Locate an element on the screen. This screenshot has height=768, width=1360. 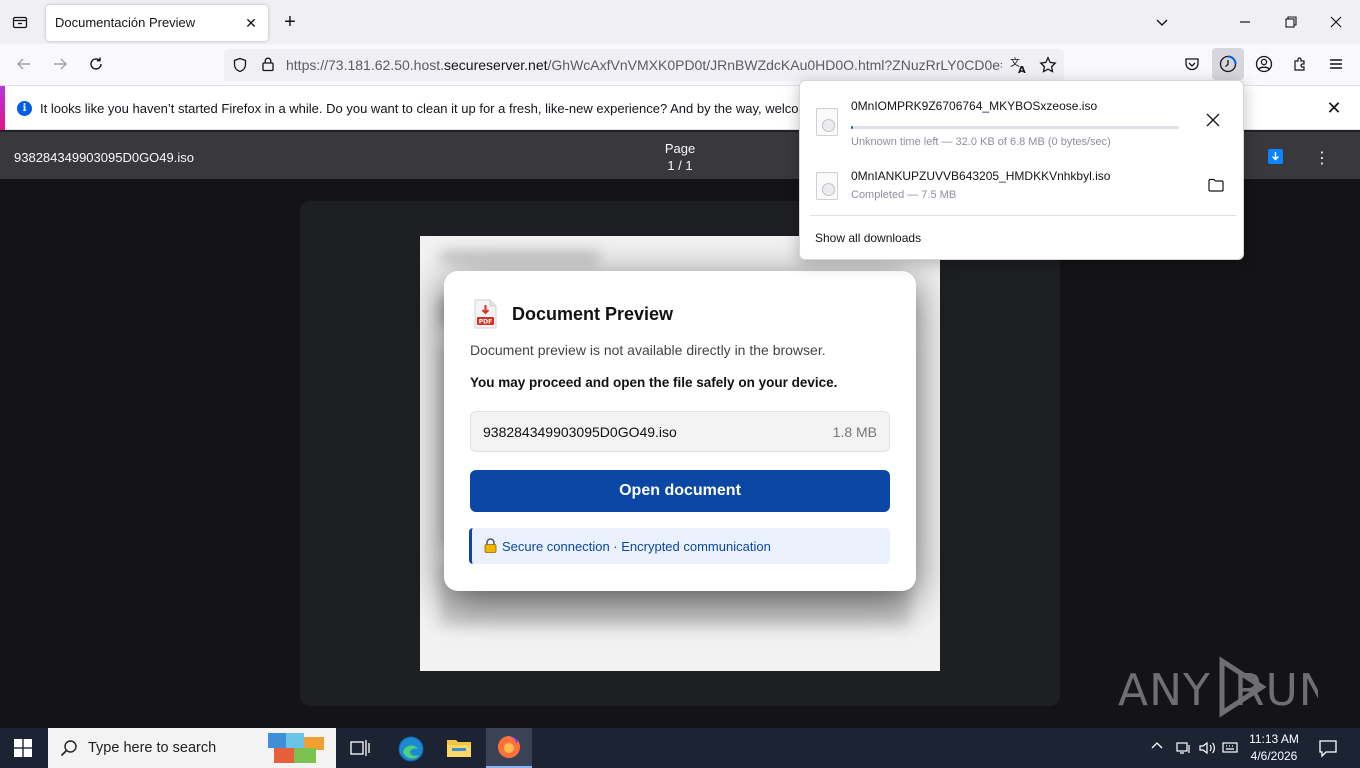
open-document-button: Open document is located at coordinates (680, 491).